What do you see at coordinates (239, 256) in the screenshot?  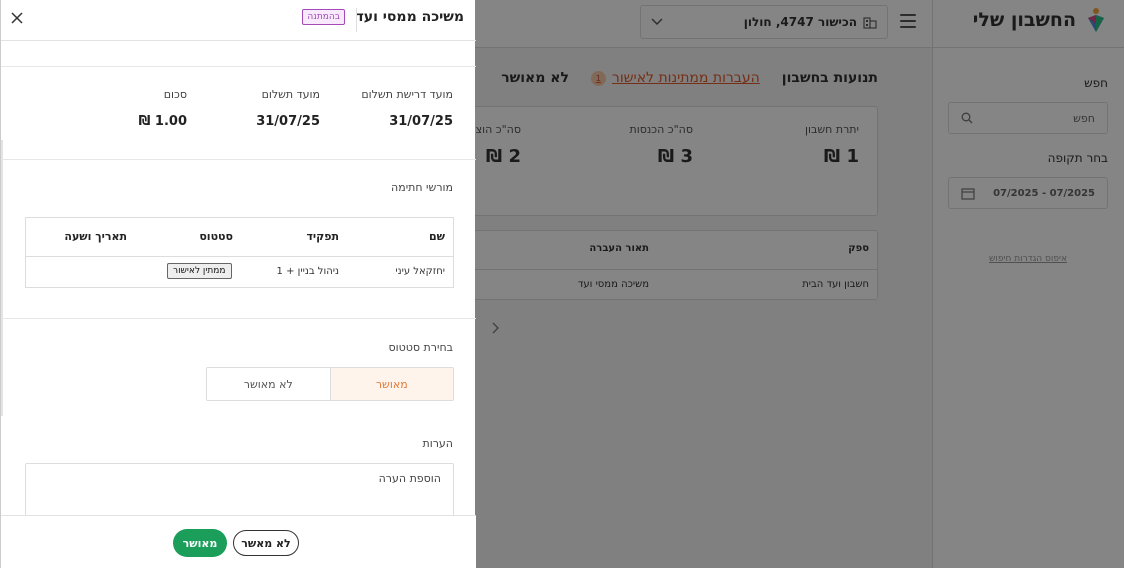 I see `table-divider` at bounding box center [239, 256].